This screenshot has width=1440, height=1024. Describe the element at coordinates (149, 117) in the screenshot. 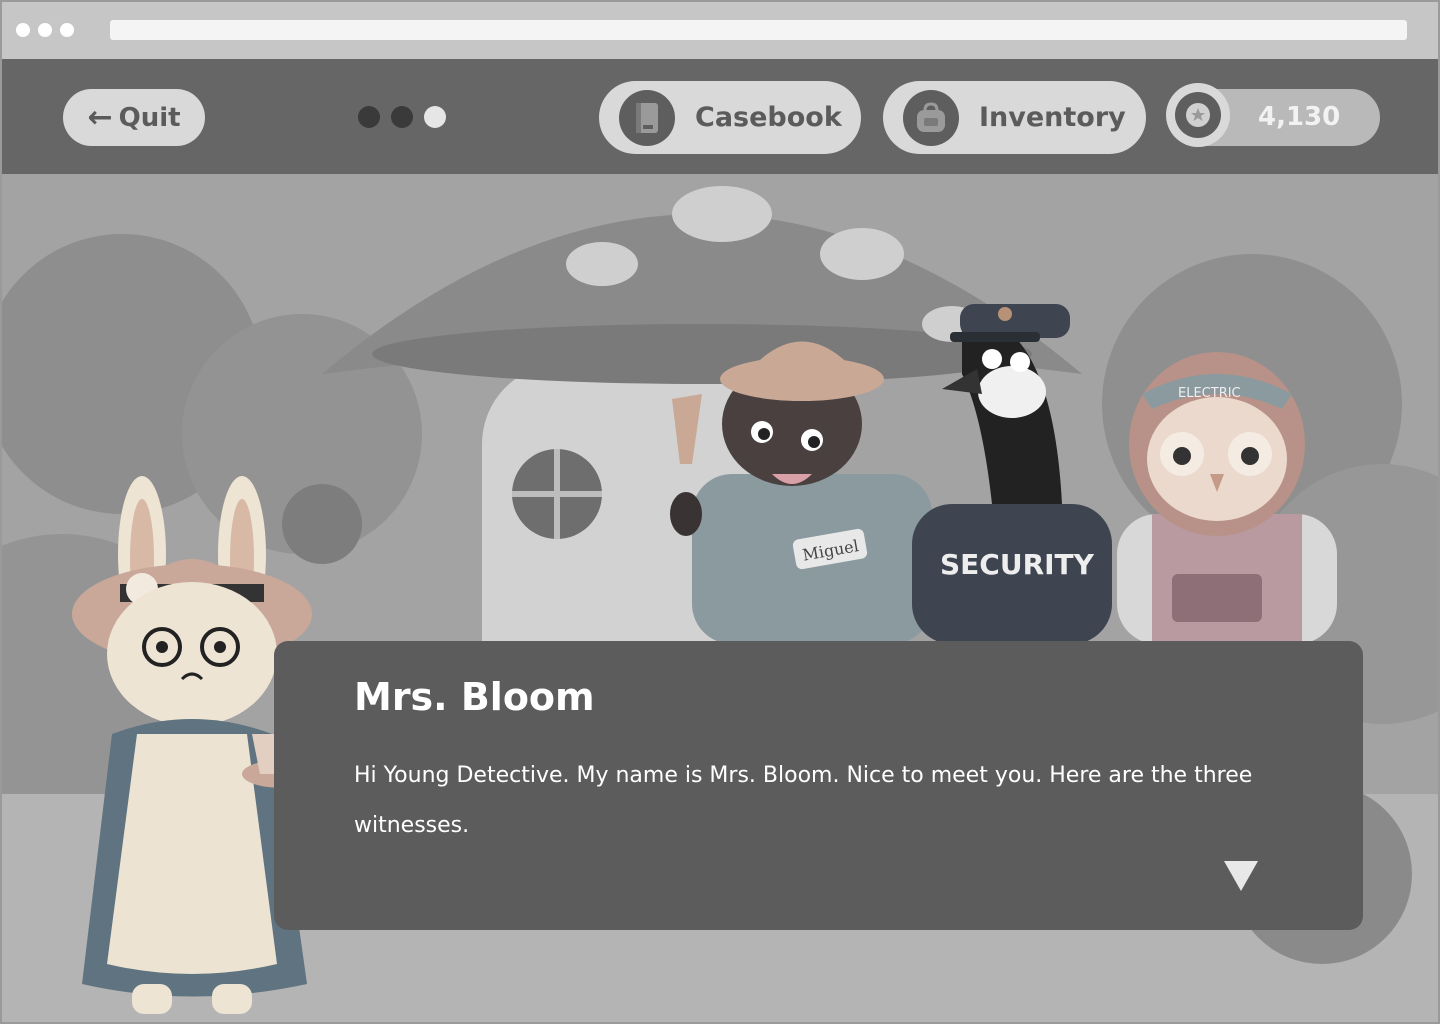

I see `quit-label: Quit` at that location.